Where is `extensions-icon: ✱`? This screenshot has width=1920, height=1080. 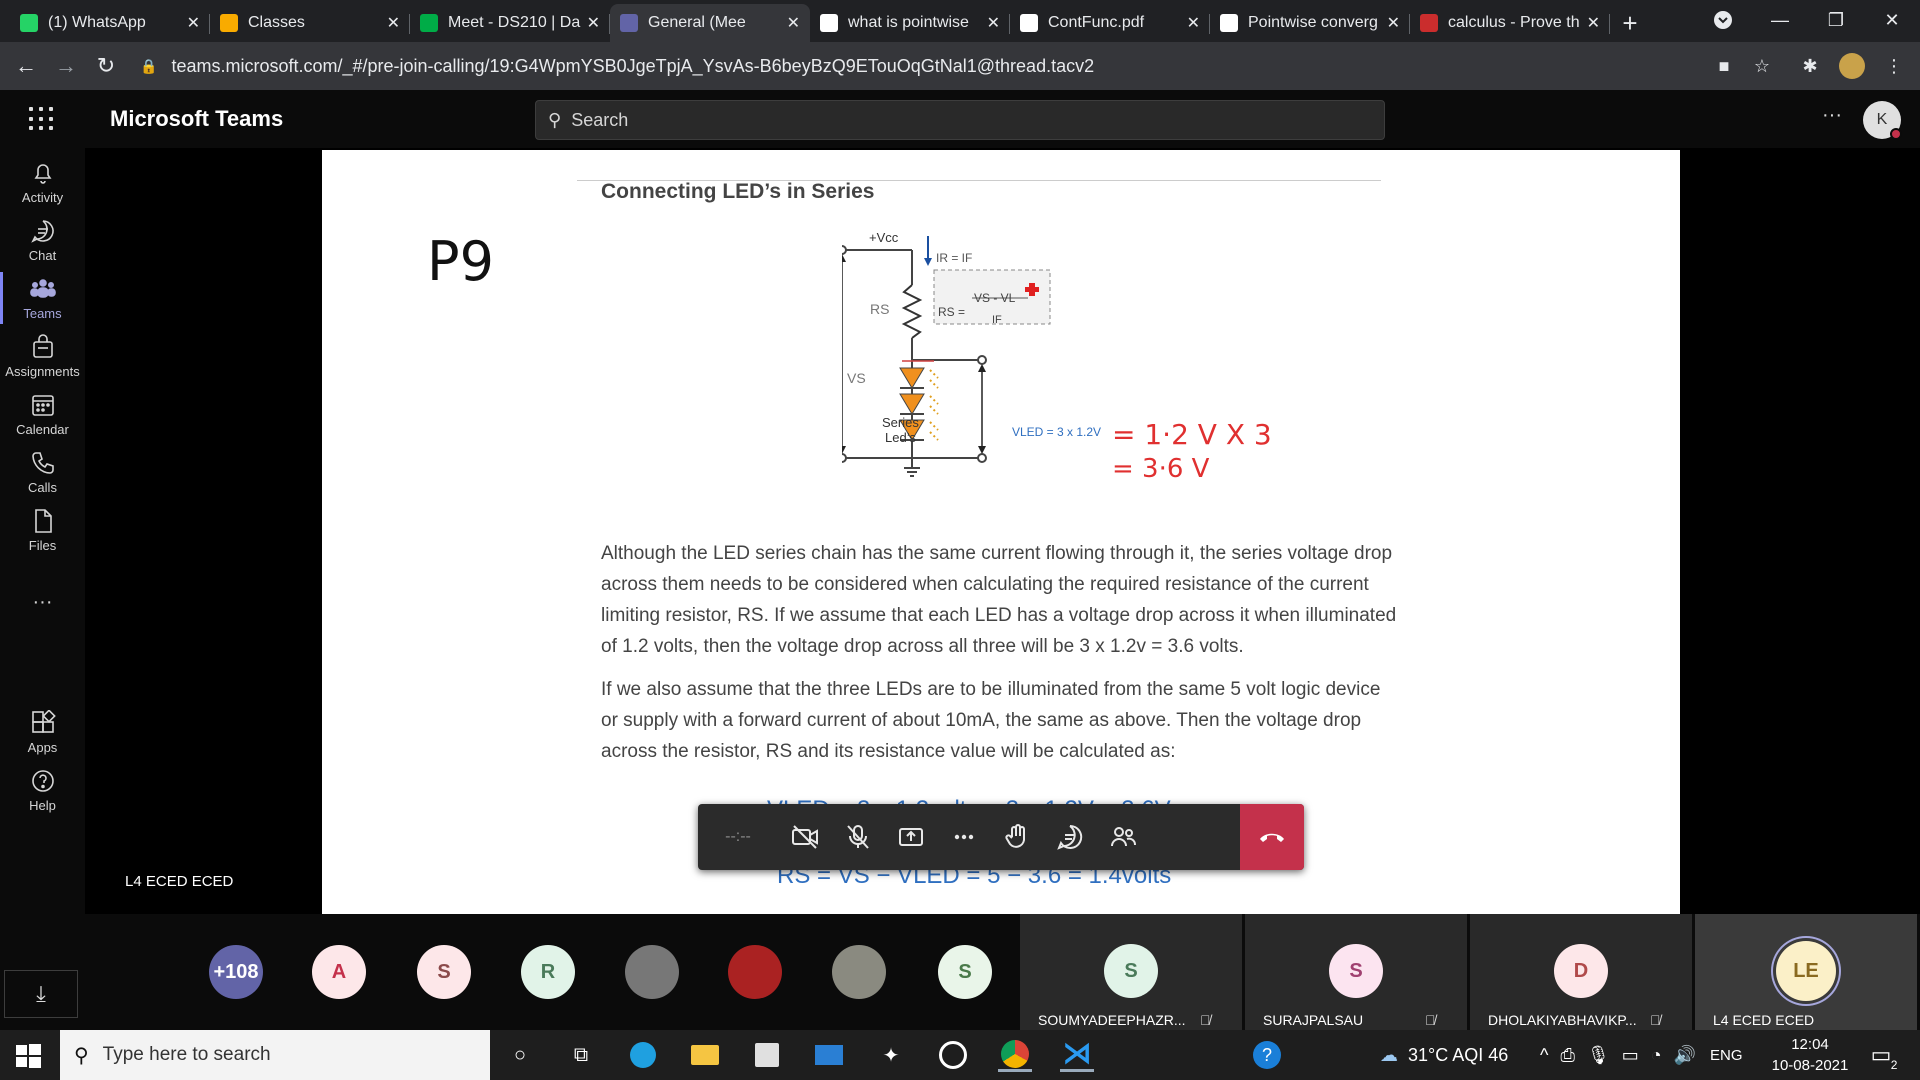
extensions-icon: ✱ is located at coordinates (1810, 66).